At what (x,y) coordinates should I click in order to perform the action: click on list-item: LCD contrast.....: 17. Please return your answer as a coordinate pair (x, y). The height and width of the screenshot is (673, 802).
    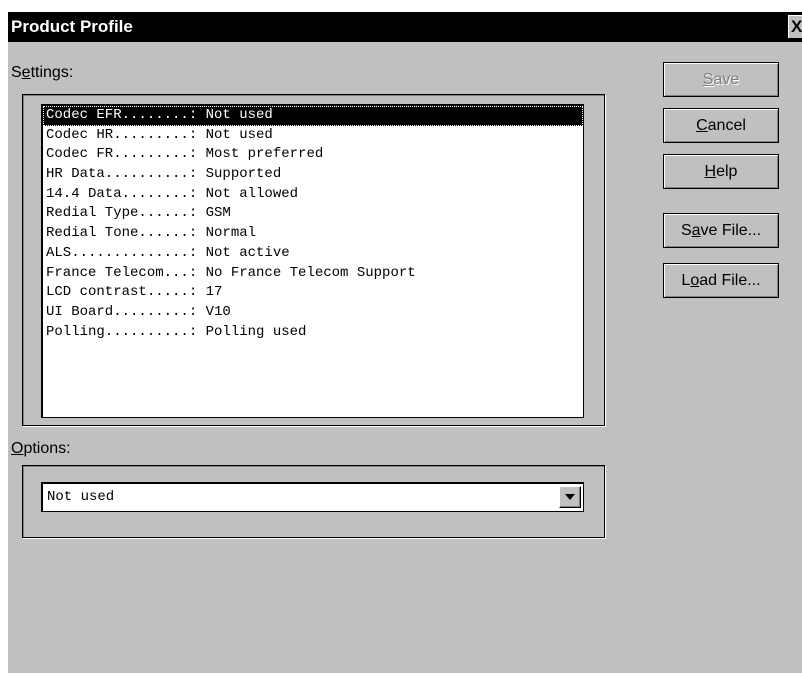
    Looking at the image, I should click on (313, 293).